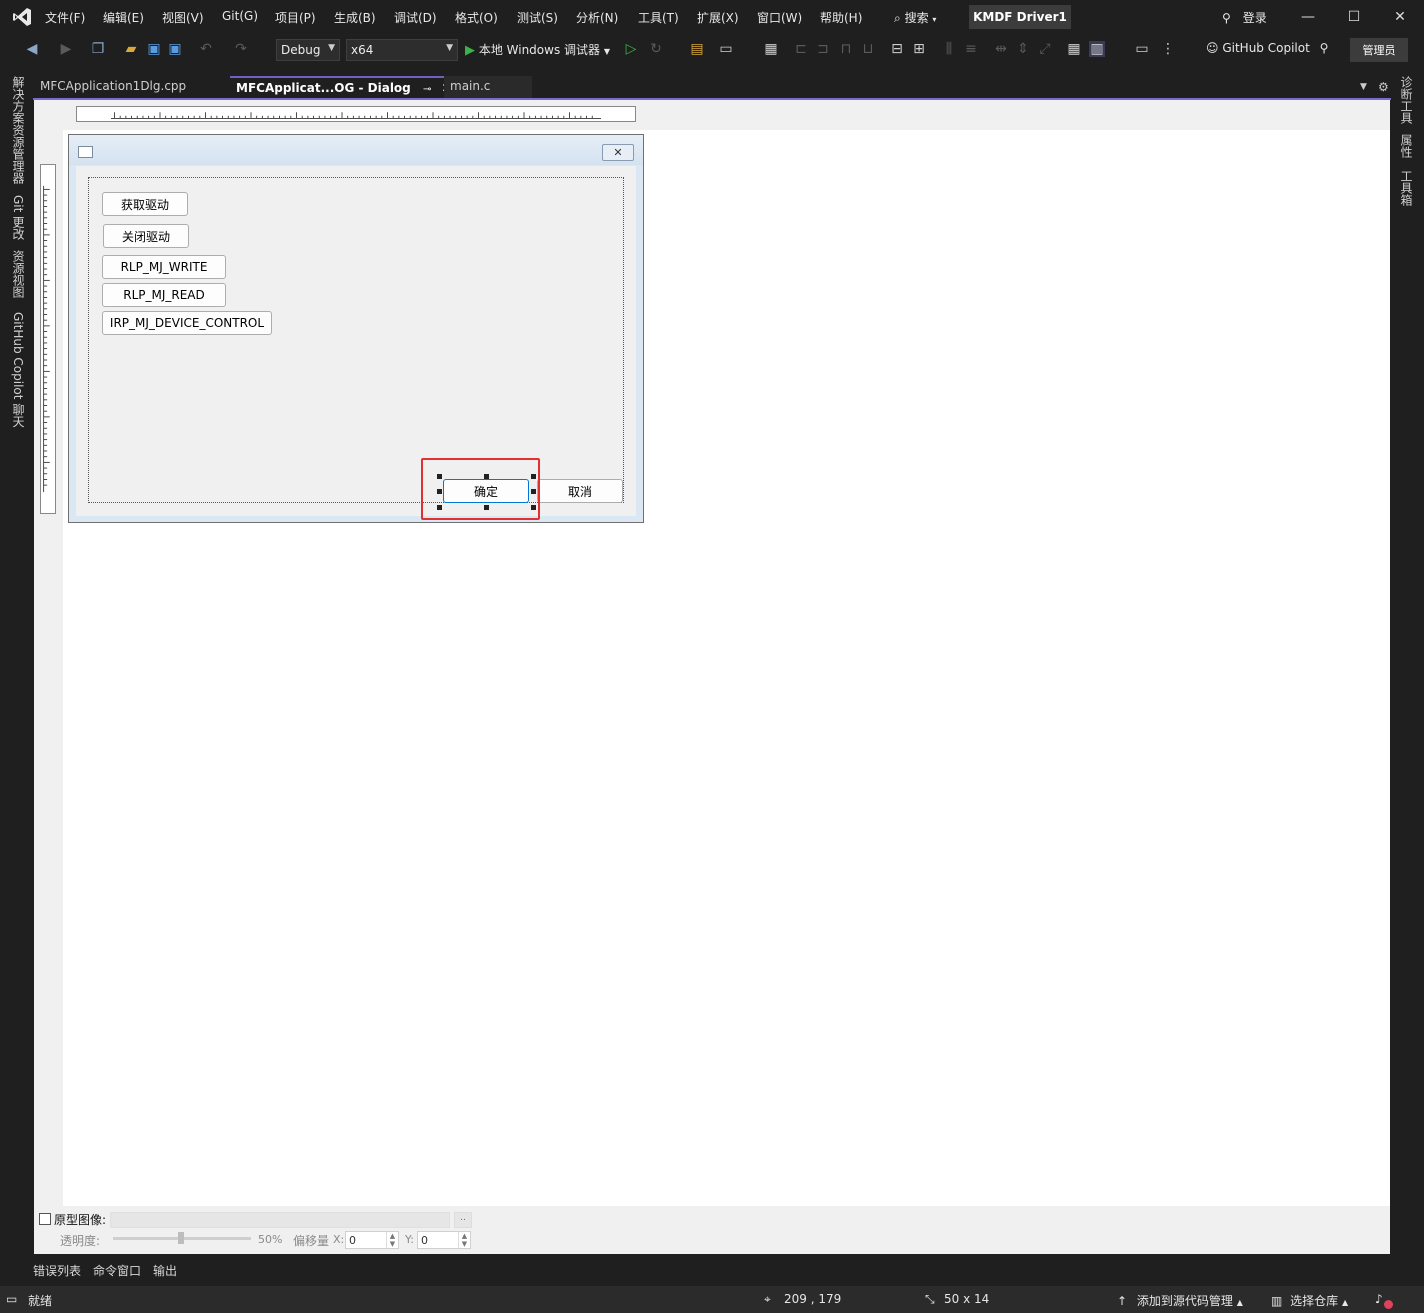 The height and width of the screenshot is (1313, 1424). Describe the element at coordinates (580, 491) in the screenshot. I see `cancel-button: 取消` at that location.